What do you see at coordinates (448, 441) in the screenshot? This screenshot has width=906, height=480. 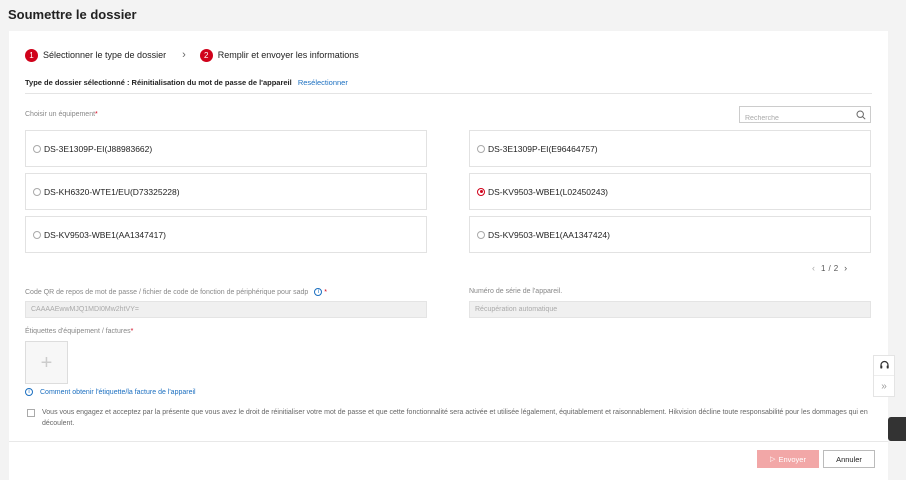 I see `footer-divider` at bounding box center [448, 441].